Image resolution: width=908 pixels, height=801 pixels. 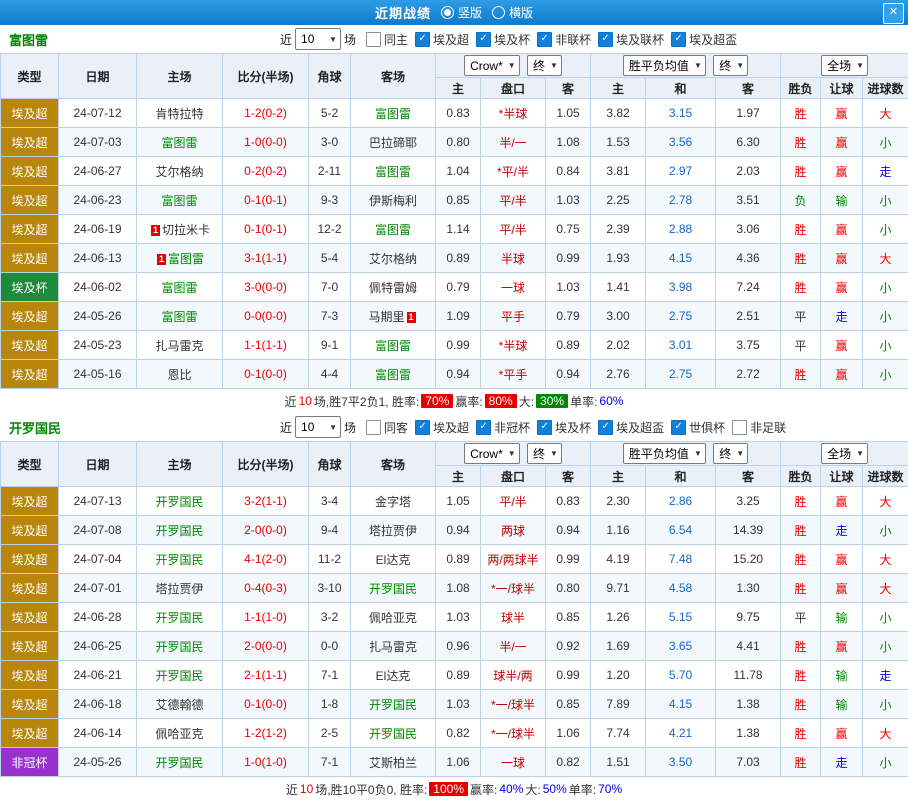 What do you see at coordinates (330, 733) in the screenshot?
I see `corners: 2-5` at bounding box center [330, 733].